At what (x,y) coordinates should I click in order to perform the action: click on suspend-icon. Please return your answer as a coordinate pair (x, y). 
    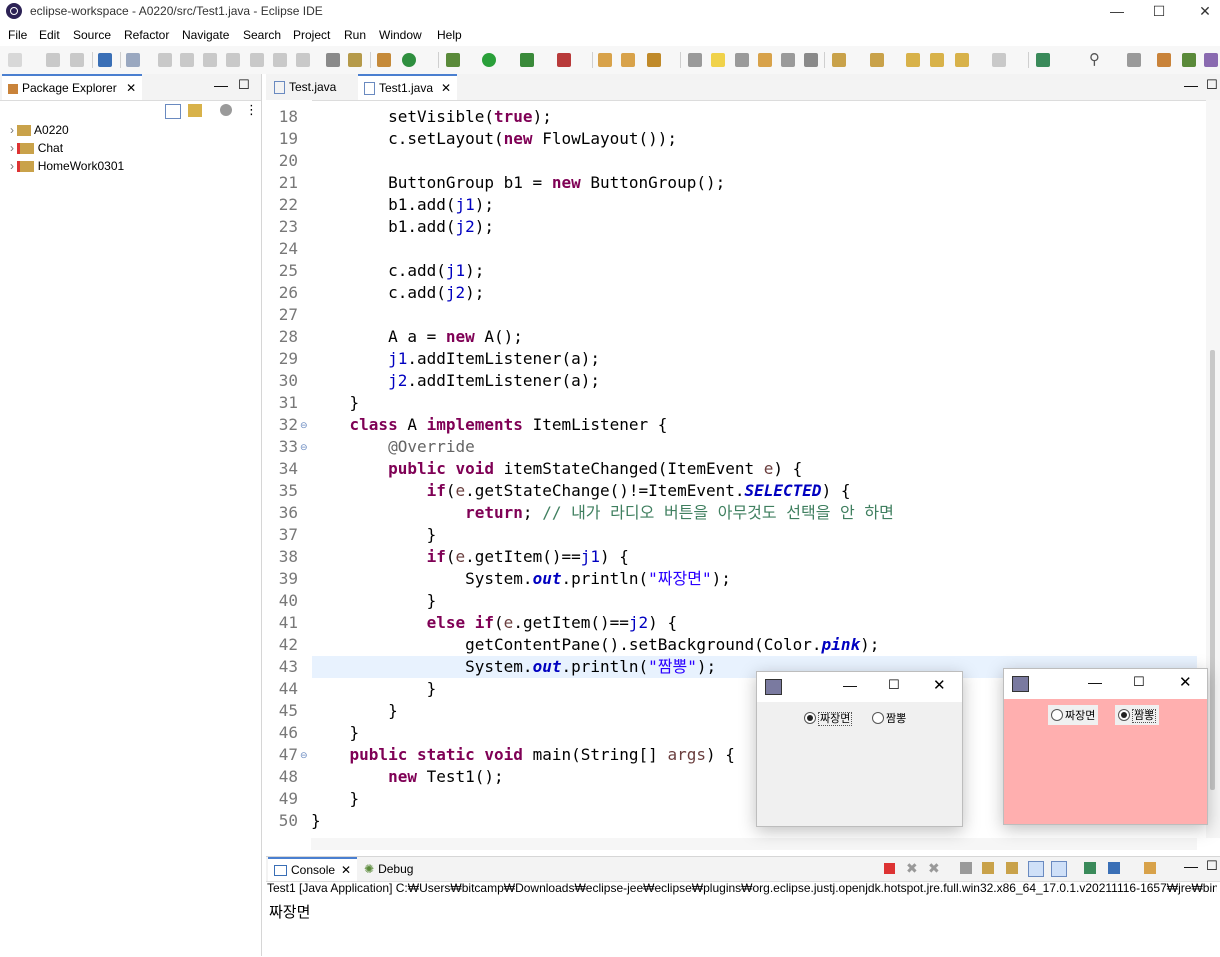
    Looking at the image, I should click on (187, 60).